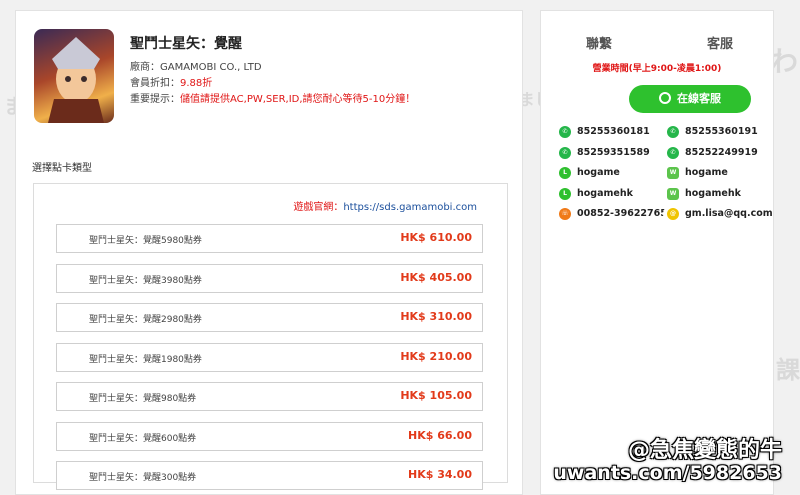  Describe the element at coordinates (436, 395) in the screenshot. I see `card-option-price: HK$ 105.00` at that location.